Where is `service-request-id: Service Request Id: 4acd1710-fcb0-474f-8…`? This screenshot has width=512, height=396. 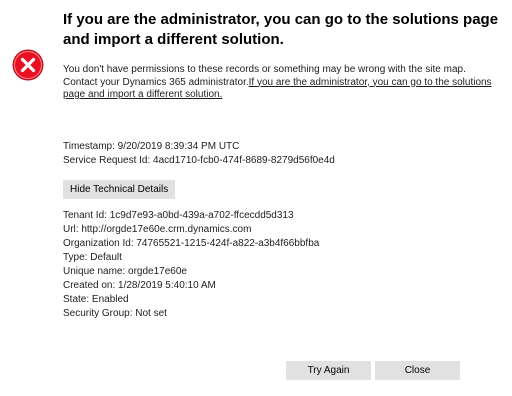 service-request-id: Service Request Id: 4acd1710-fcb0-474f-8… is located at coordinates (199, 160).